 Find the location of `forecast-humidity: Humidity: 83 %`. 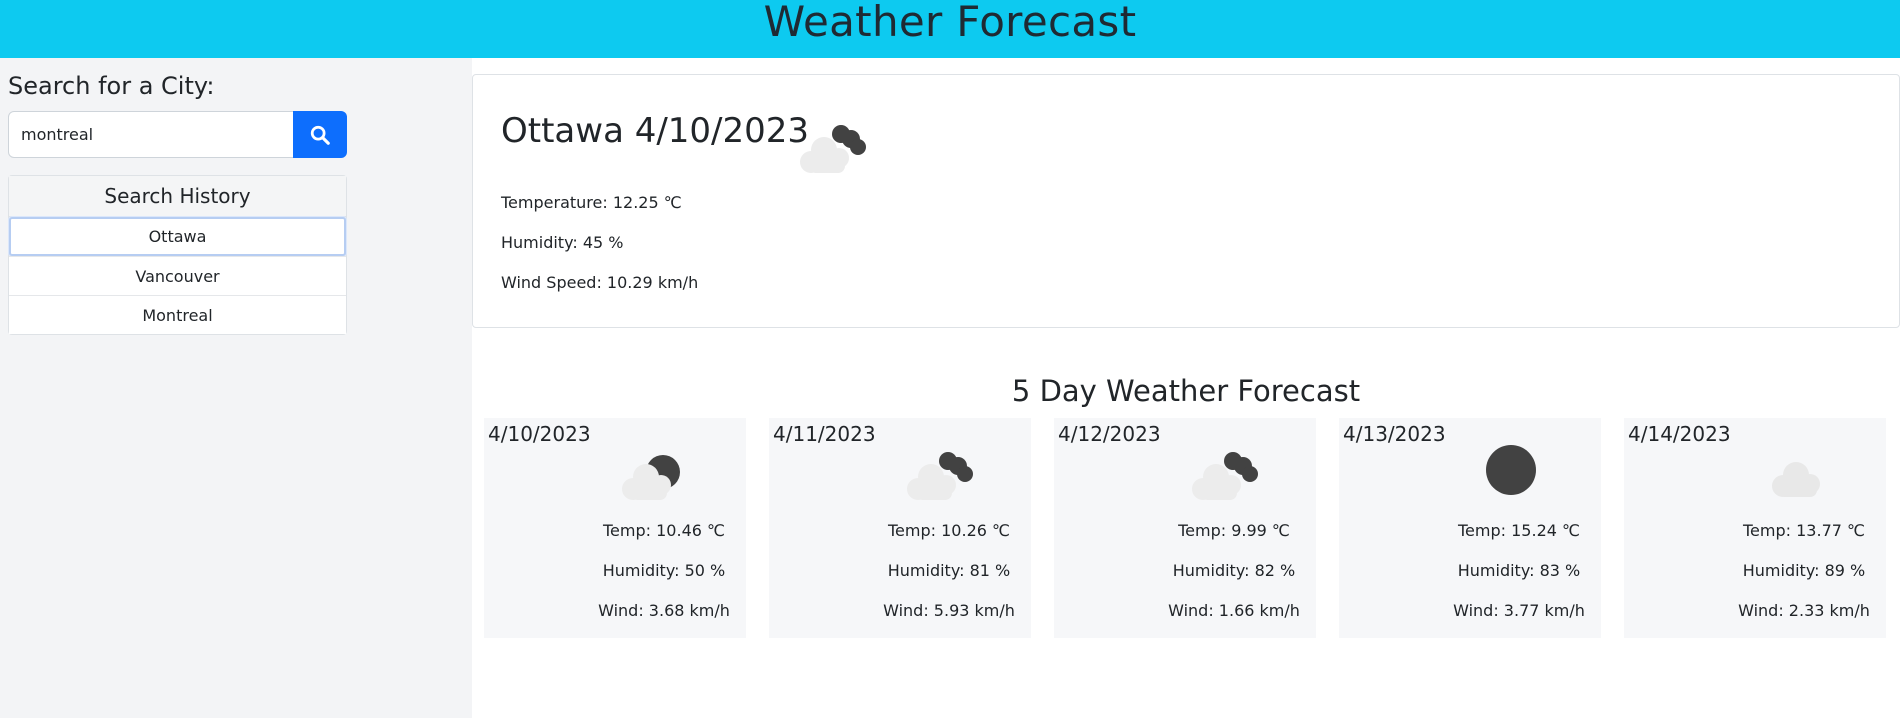

forecast-humidity: Humidity: 83 % is located at coordinates (1519, 570).